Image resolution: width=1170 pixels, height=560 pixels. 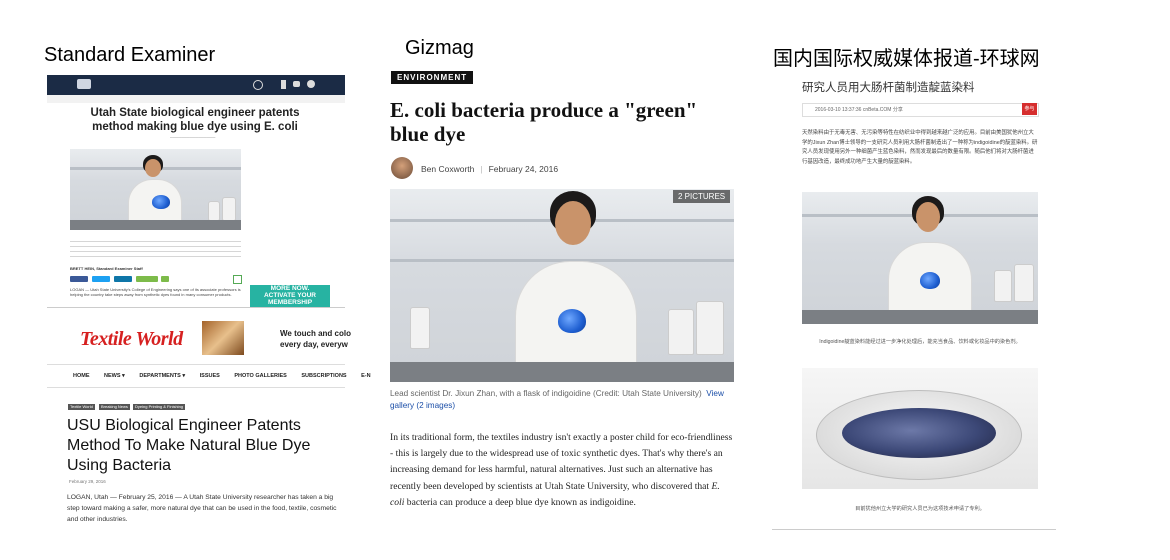 I want to click on ad-image, so click(x=223, y=338).